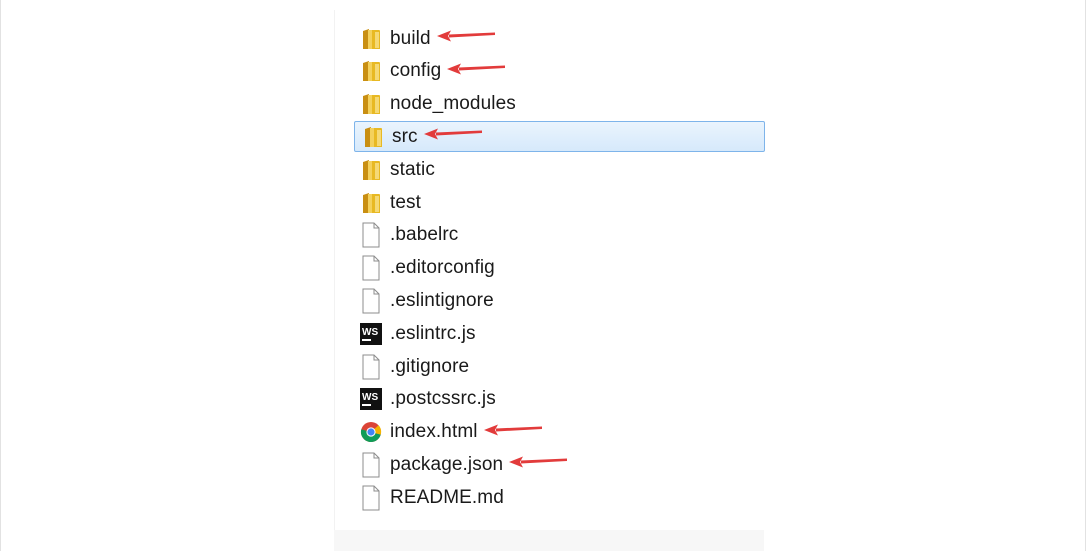 Image resolution: width=1086 pixels, height=551 pixels. Describe the element at coordinates (410, 38) in the screenshot. I see `file-name-label: build` at that location.